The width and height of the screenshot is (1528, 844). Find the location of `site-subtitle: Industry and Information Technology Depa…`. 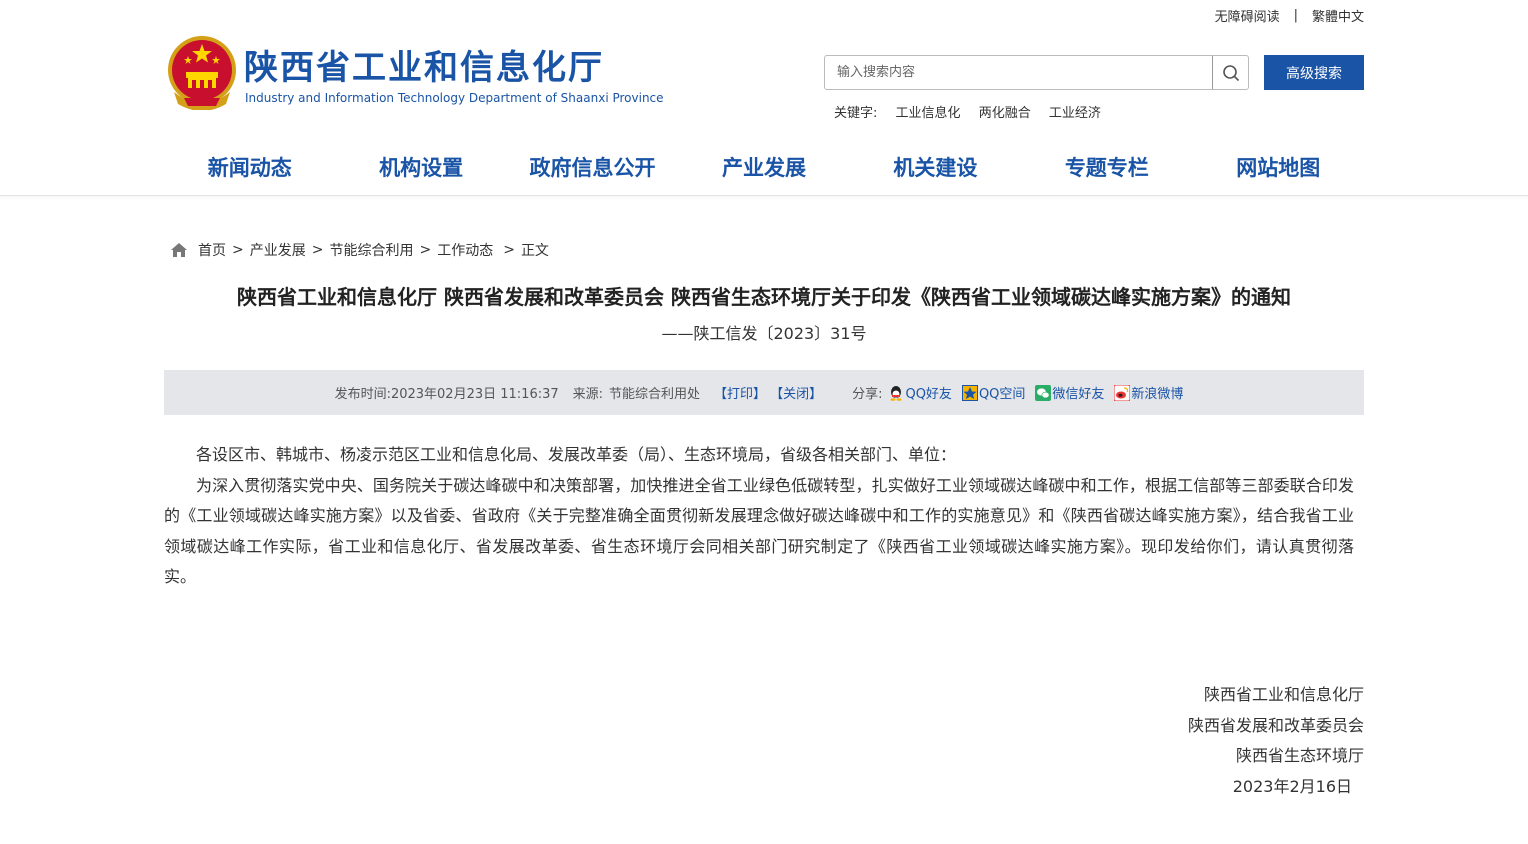

site-subtitle: Industry and Information Technology Depa… is located at coordinates (454, 98).